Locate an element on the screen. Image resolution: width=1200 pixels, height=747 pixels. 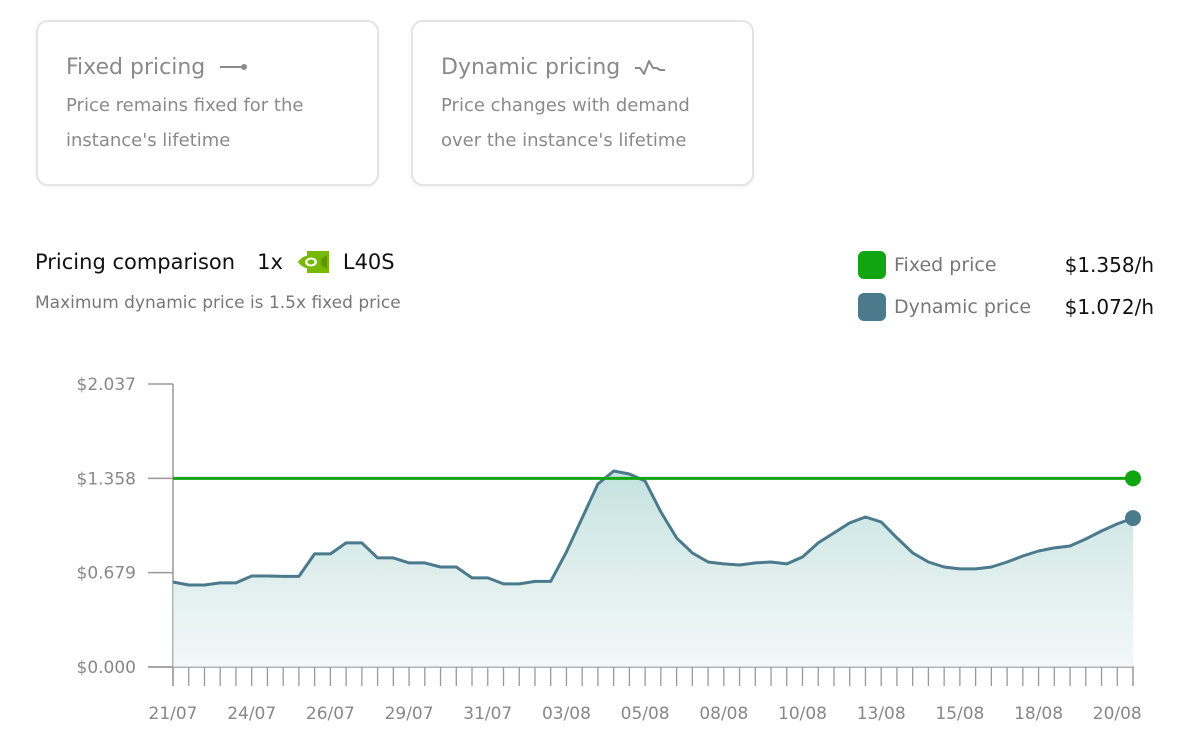
fixed-pricing-title-text: Fixed pricing is located at coordinates (136, 67).